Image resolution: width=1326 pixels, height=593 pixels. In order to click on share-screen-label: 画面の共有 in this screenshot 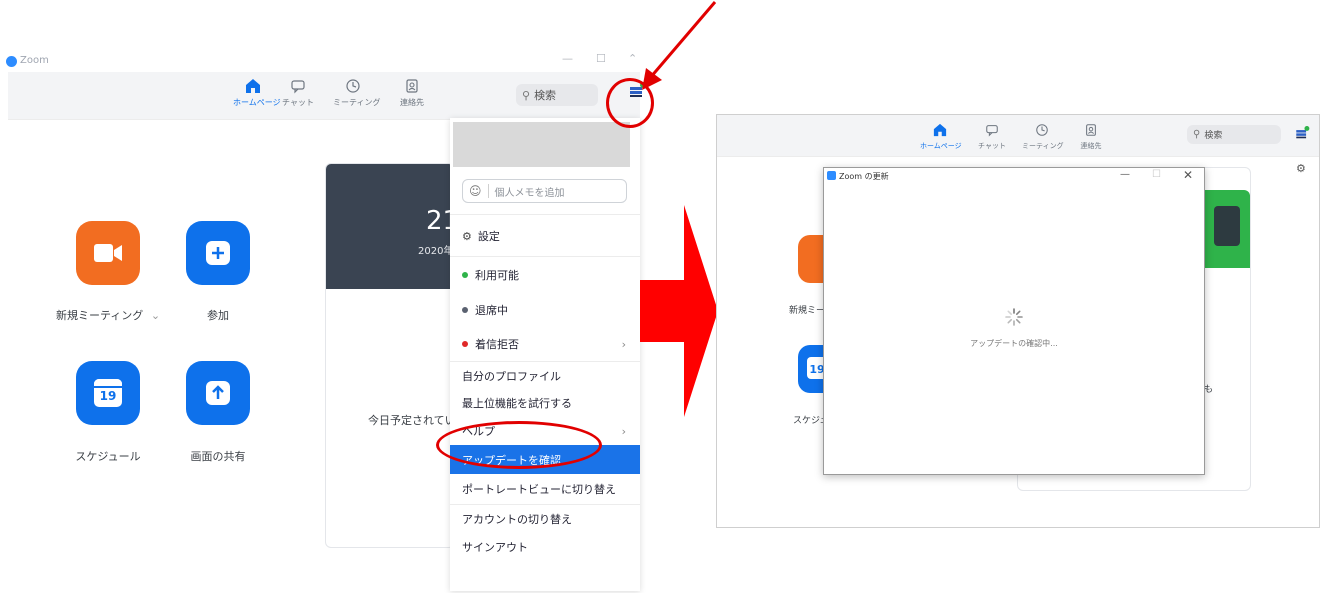, I will do `click(218, 456)`.